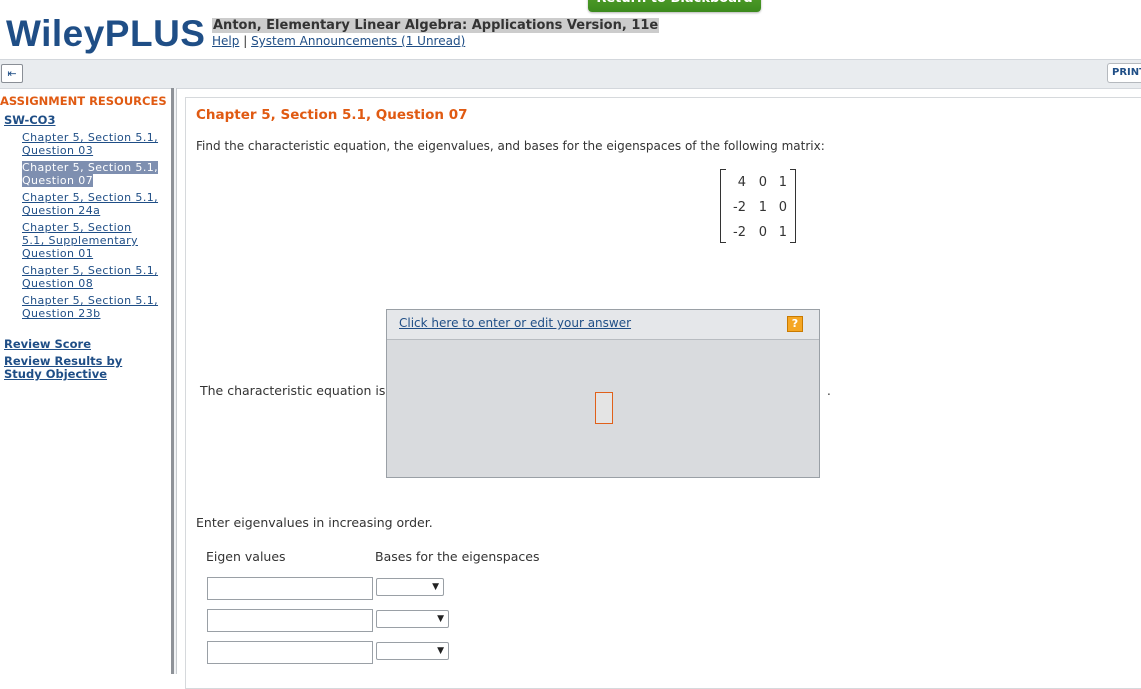 This screenshot has width=1141, height=689. What do you see at coordinates (96, 277) in the screenshot?
I see `sidebar-question-link: Chapter 5, Section 5.1, Question 08` at bounding box center [96, 277].